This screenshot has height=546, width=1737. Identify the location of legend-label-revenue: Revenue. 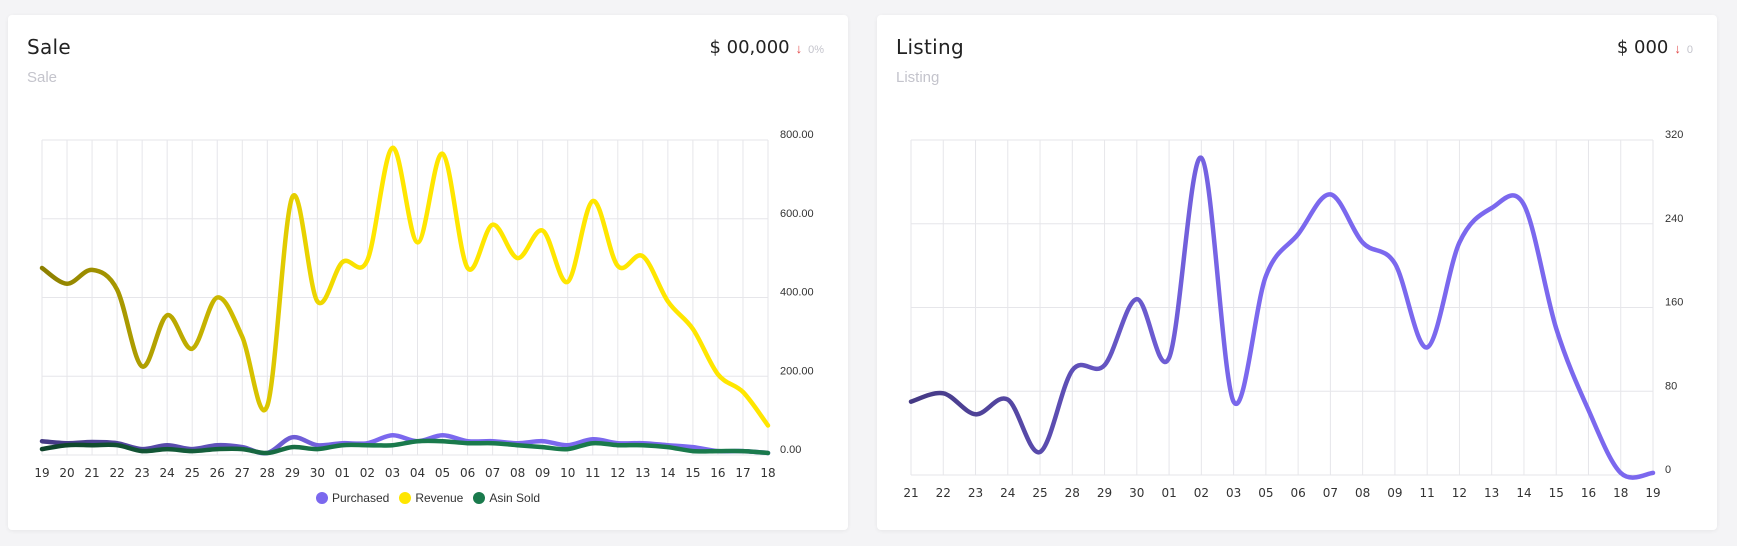
(439, 498).